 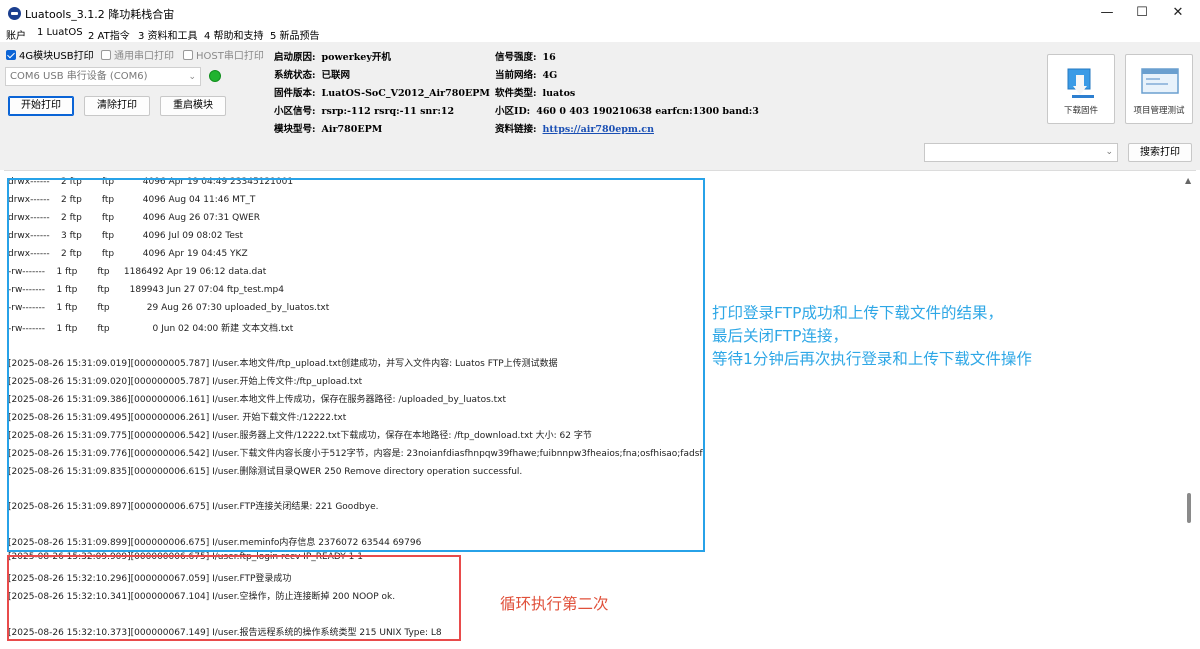 What do you see at coordinates (857, 313) in the screenshot?
I see `blue-annotation-line: 打印登录FTP成功和上传下载文件的结果，` at bounding box center [857, 313].